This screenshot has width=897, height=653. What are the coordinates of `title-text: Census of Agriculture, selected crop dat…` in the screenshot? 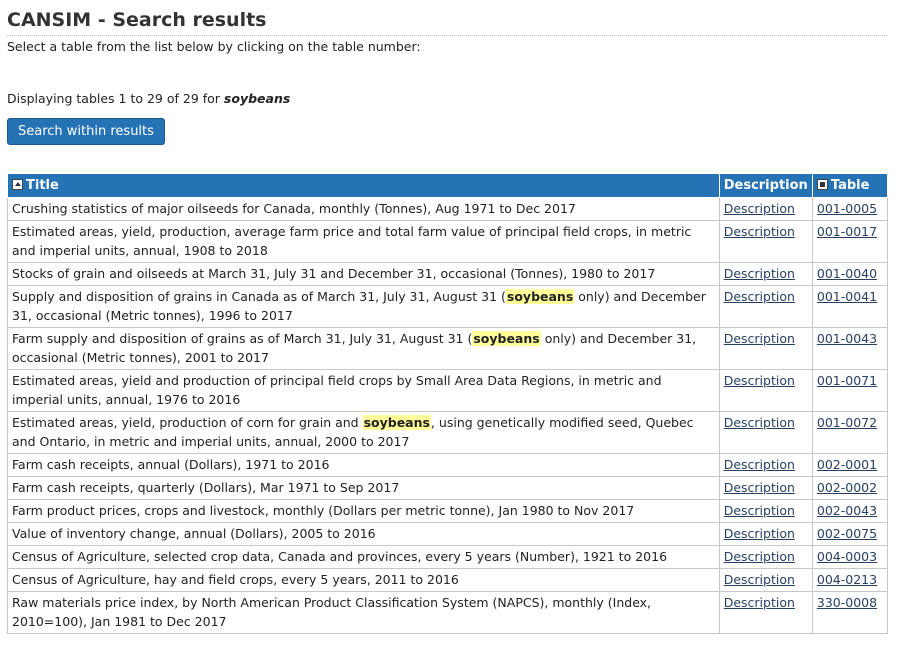 It's located at (340, 556).